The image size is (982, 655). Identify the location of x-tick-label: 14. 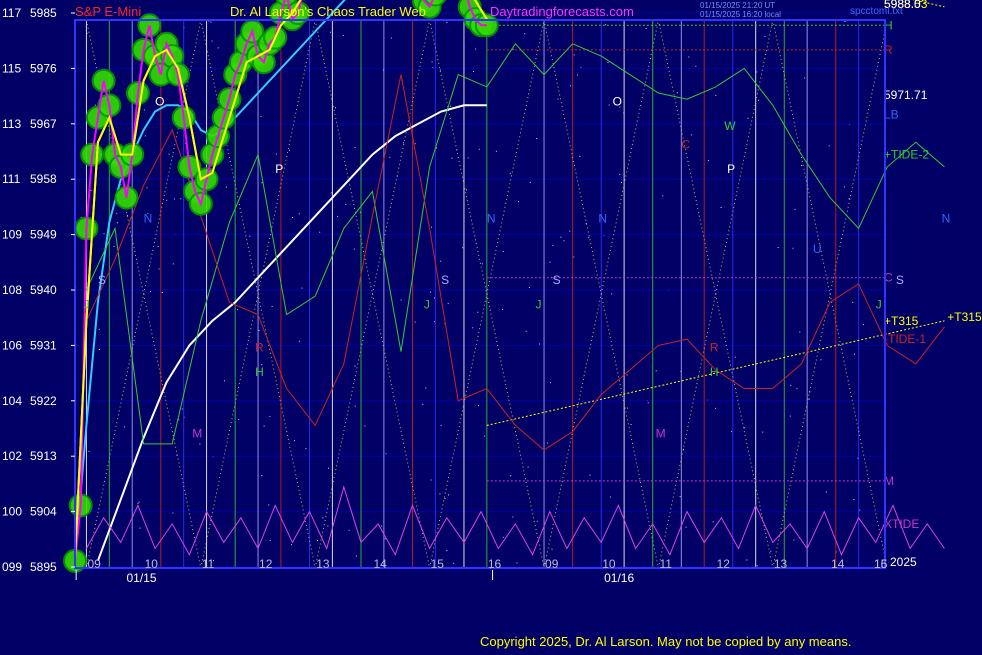
(838, 564).